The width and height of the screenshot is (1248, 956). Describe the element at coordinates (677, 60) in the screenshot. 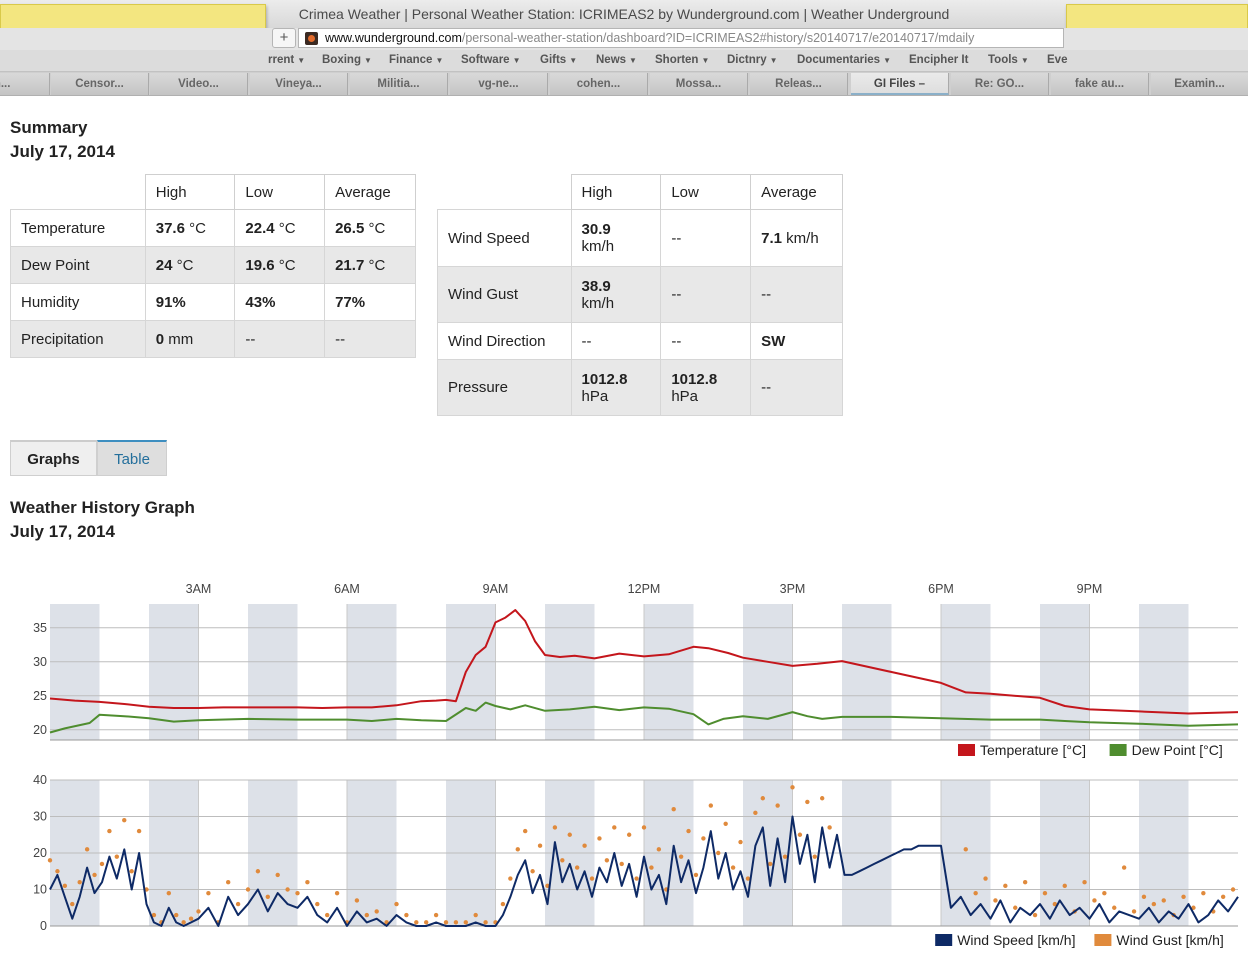

I see `bookmark-label: Shorten` at that location.